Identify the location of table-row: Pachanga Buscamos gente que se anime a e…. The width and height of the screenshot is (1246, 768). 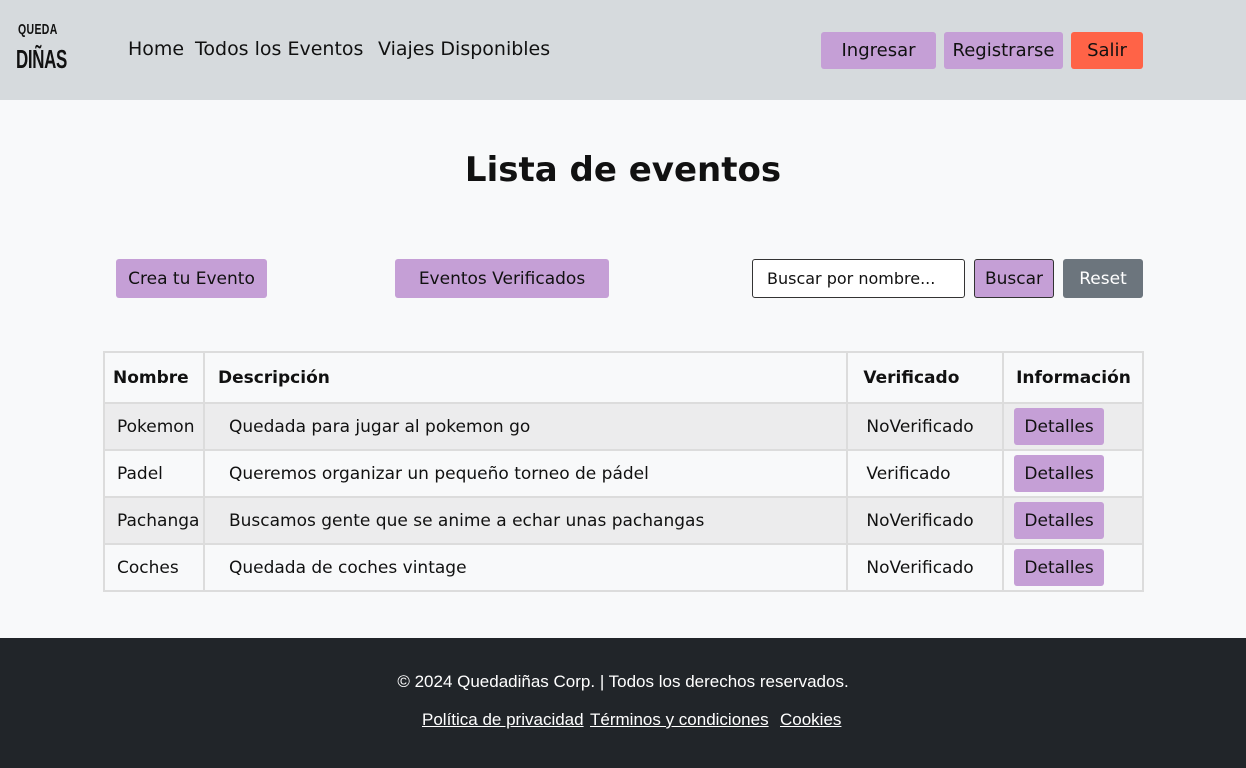
(623, 520).